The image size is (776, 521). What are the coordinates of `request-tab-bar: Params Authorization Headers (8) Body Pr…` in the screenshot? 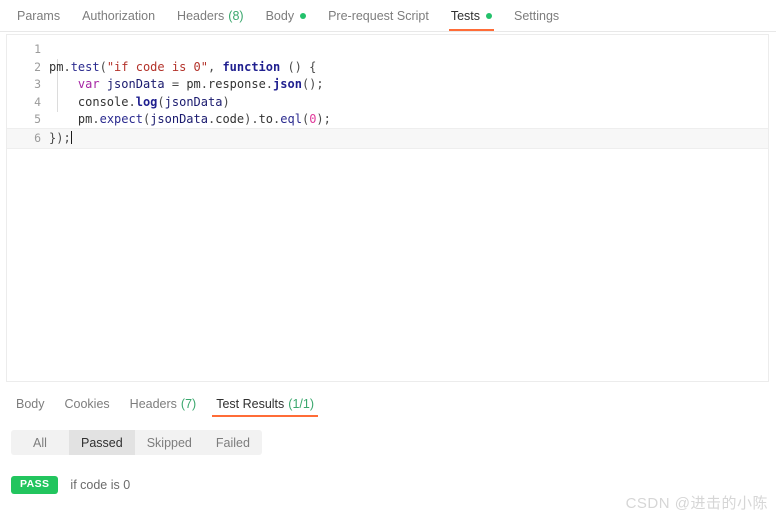 It's located at (388, 16).